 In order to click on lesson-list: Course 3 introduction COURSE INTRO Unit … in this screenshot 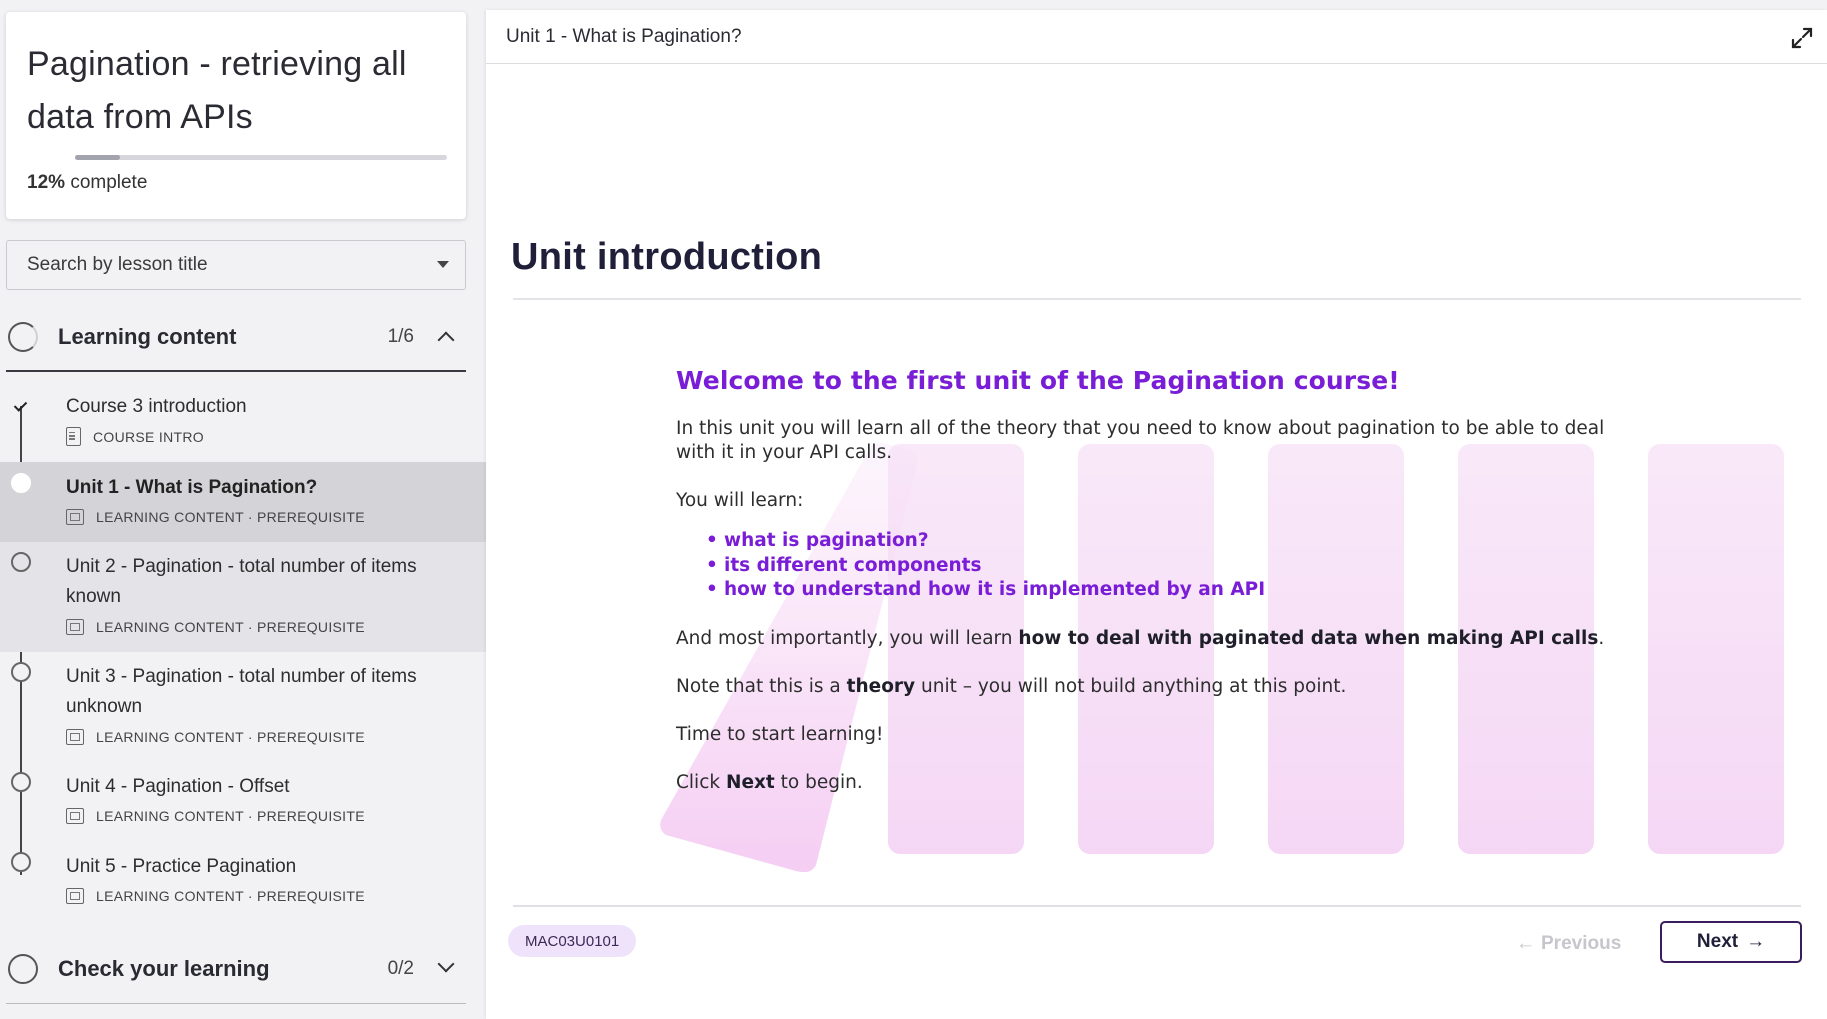, I will do `click(243, 653)`.